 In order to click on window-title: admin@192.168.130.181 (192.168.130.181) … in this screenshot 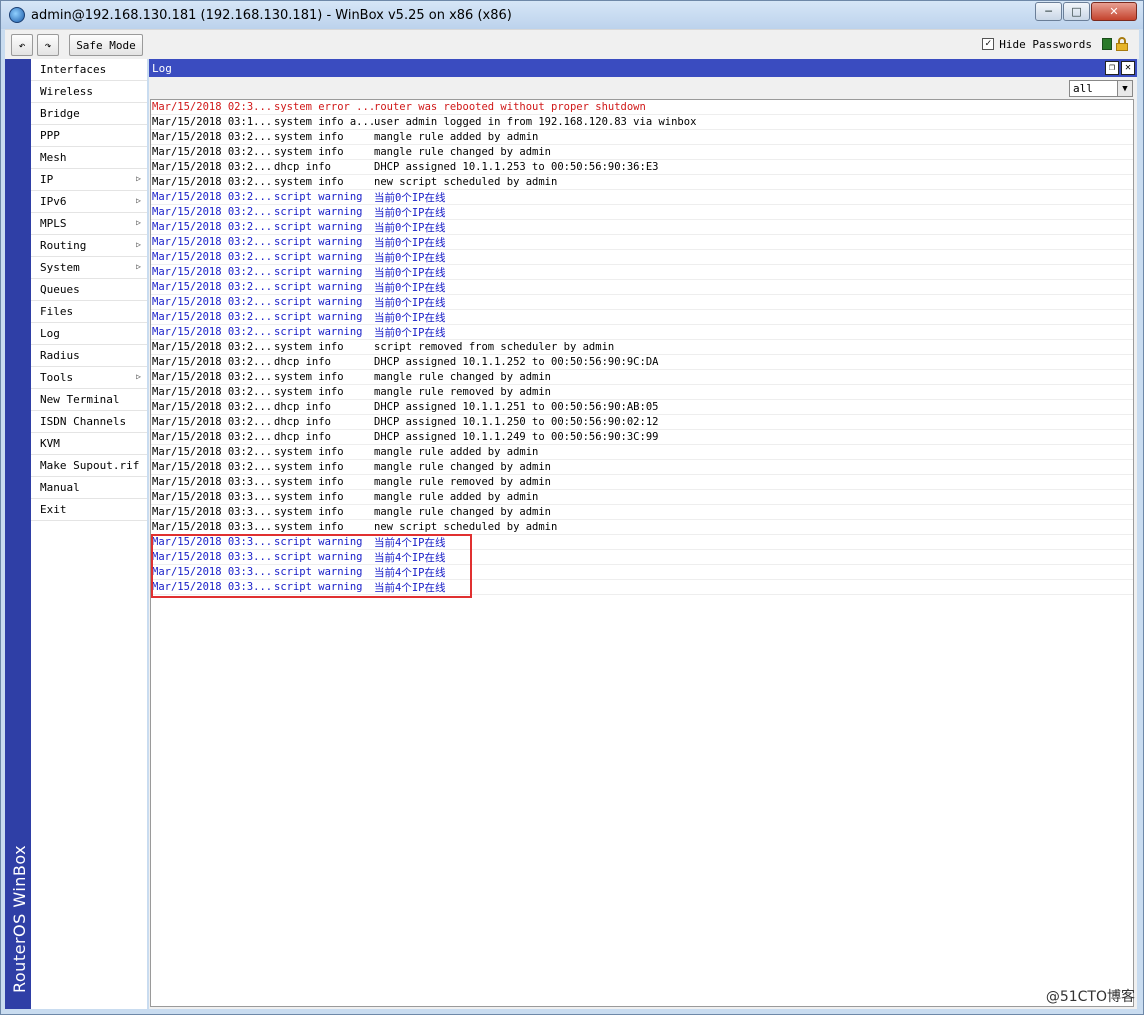, I will do `click(271, 15)`.